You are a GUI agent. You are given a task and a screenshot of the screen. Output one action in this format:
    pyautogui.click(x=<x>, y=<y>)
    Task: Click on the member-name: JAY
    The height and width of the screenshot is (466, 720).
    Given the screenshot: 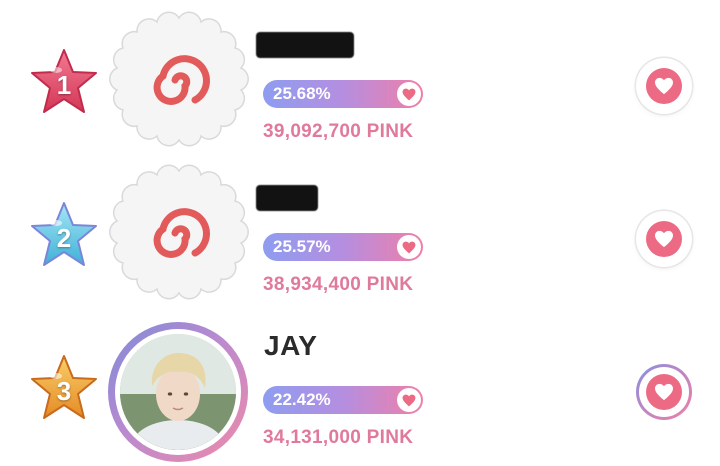 What is the action you would take?
    pyautogui.click(x=291, y=345)
    